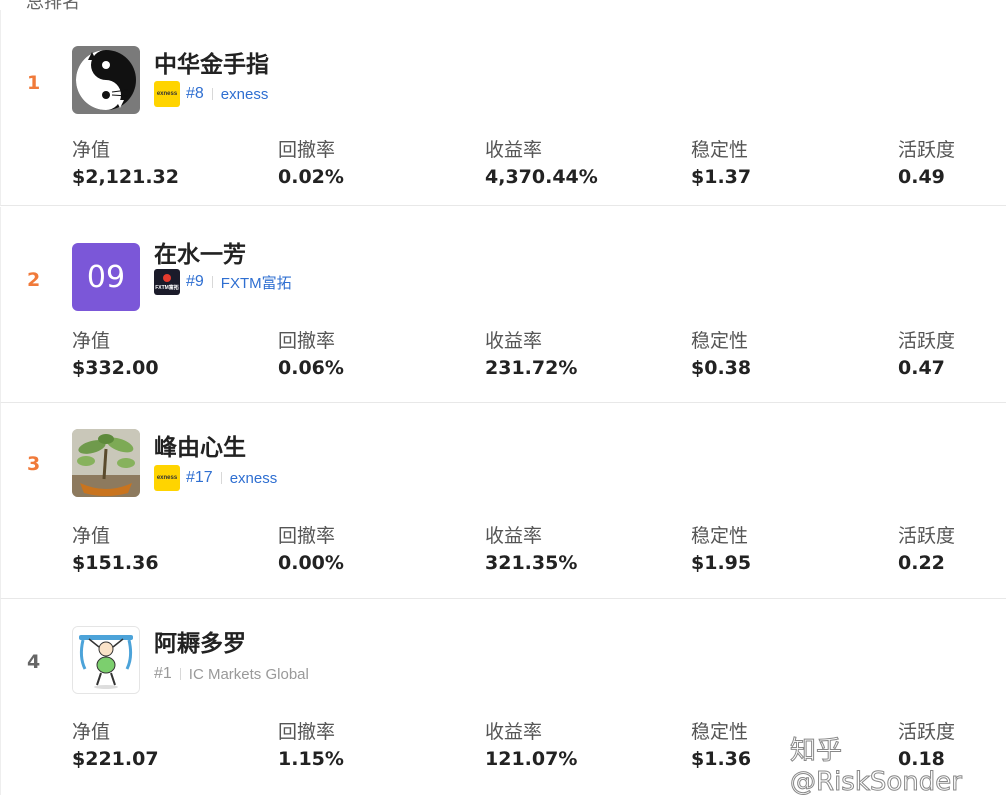  I want to click on rank-number: 3, so click(34, 464).